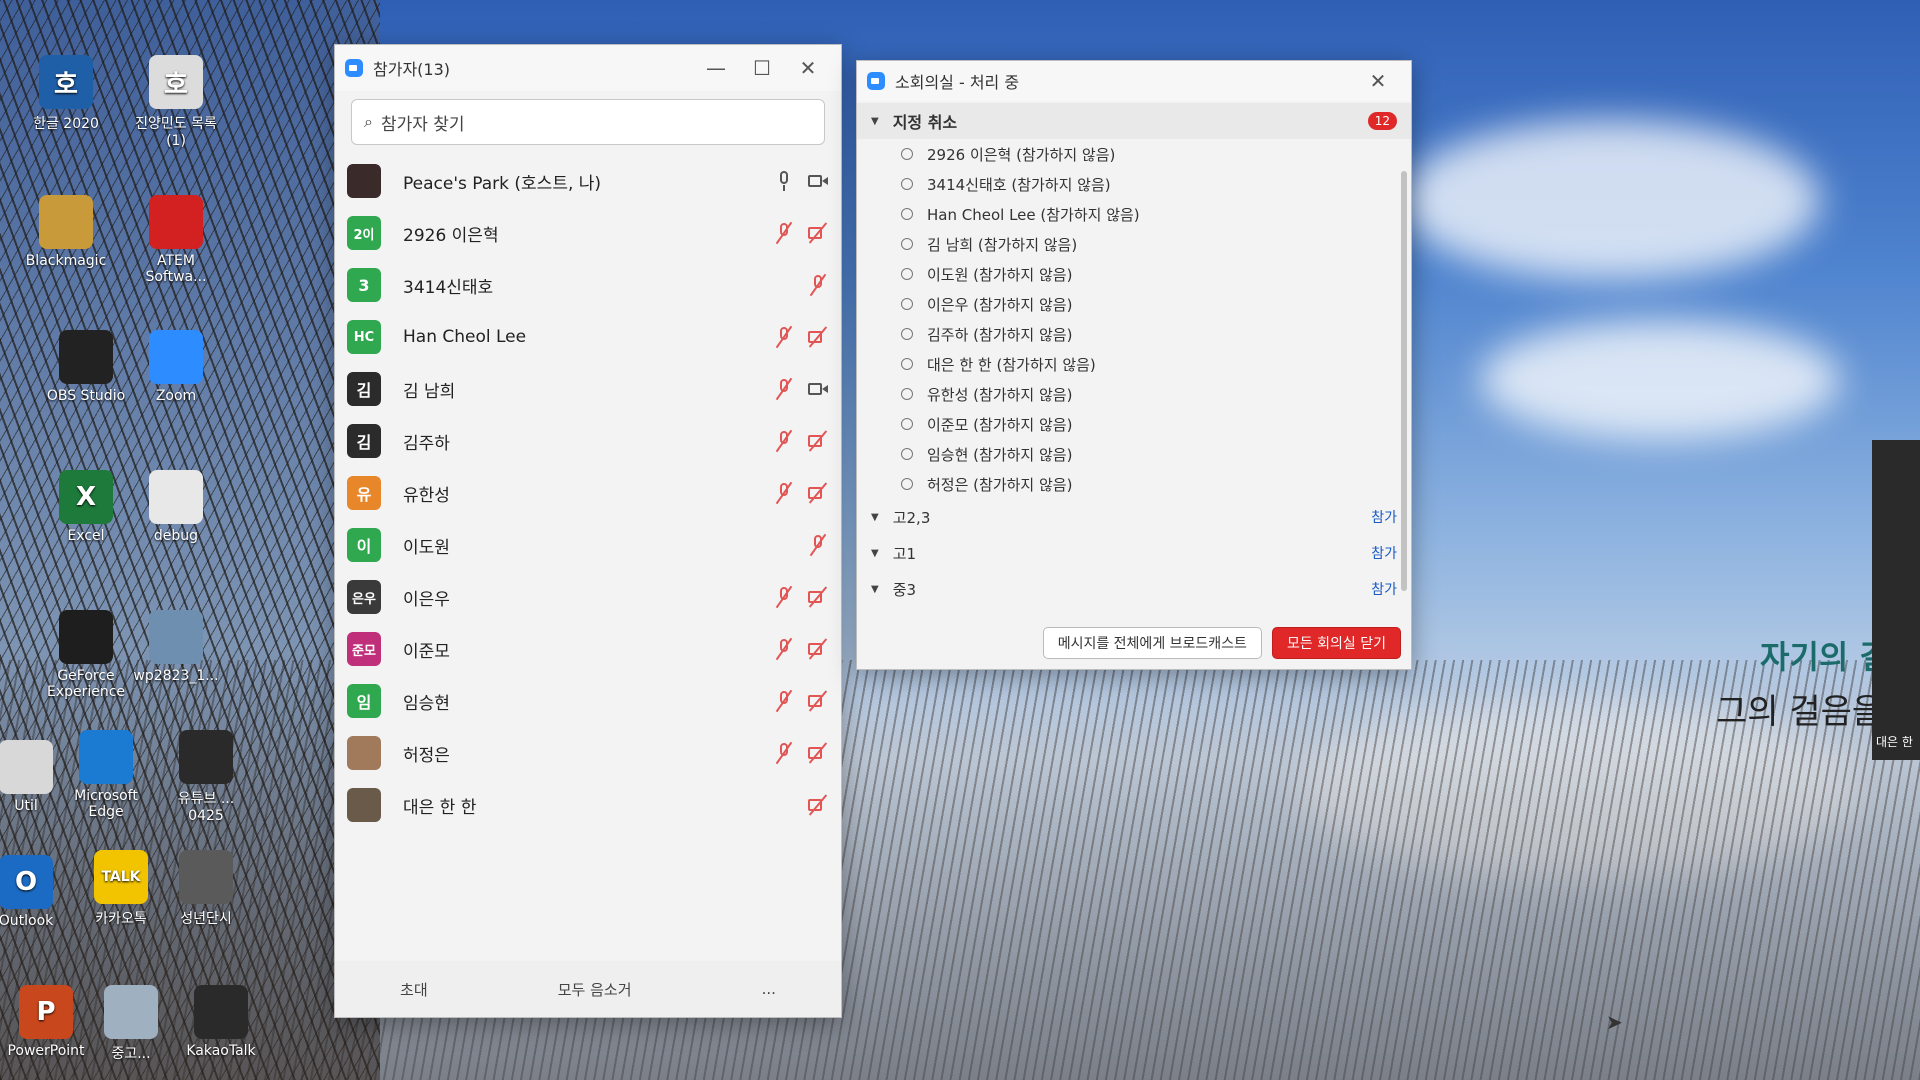  I want to click on desktop-icon: 호 한글 2020, so click(66, 94).